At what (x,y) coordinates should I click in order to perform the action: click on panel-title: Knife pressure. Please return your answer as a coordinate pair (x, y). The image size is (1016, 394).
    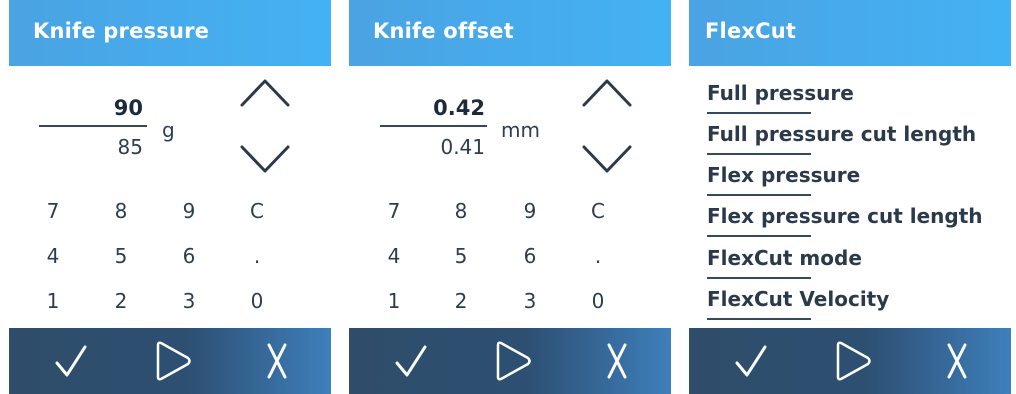
    Looking at the image, I should click on (121, 31).